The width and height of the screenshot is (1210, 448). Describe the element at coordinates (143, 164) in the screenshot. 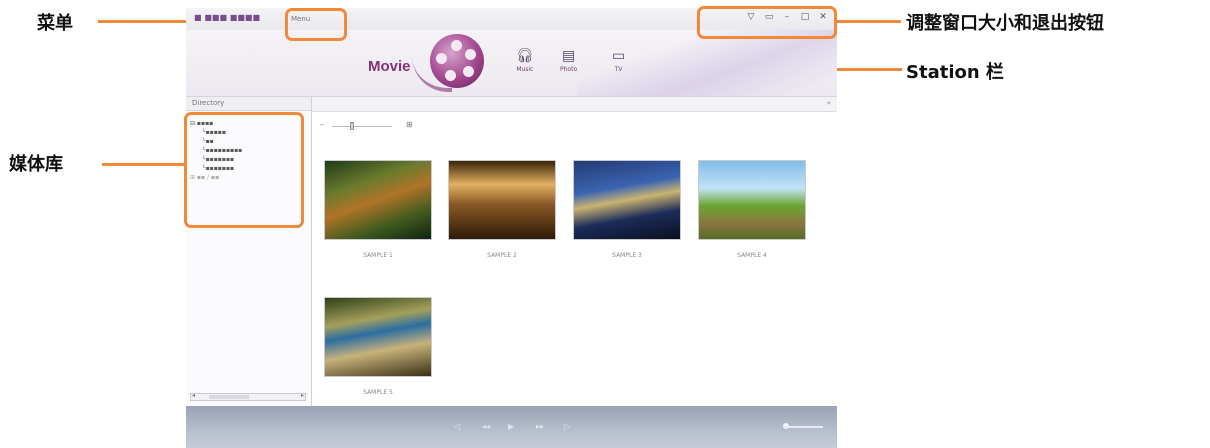

I see `annotation-media-library-line` at that location.